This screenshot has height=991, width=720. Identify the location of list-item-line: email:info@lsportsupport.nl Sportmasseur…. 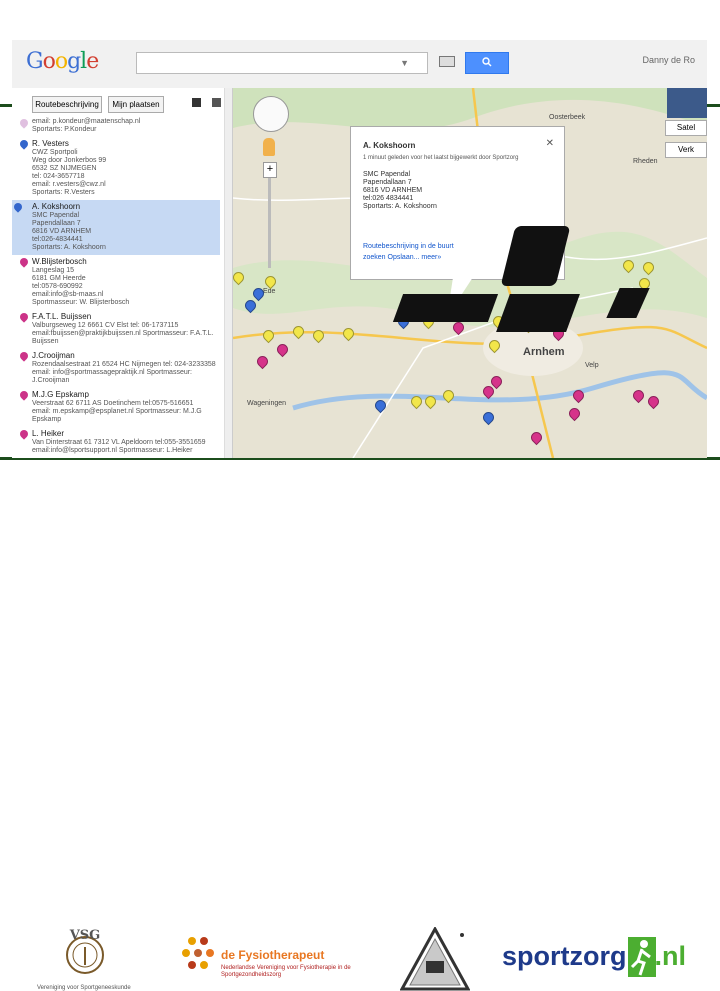
(112, 450).